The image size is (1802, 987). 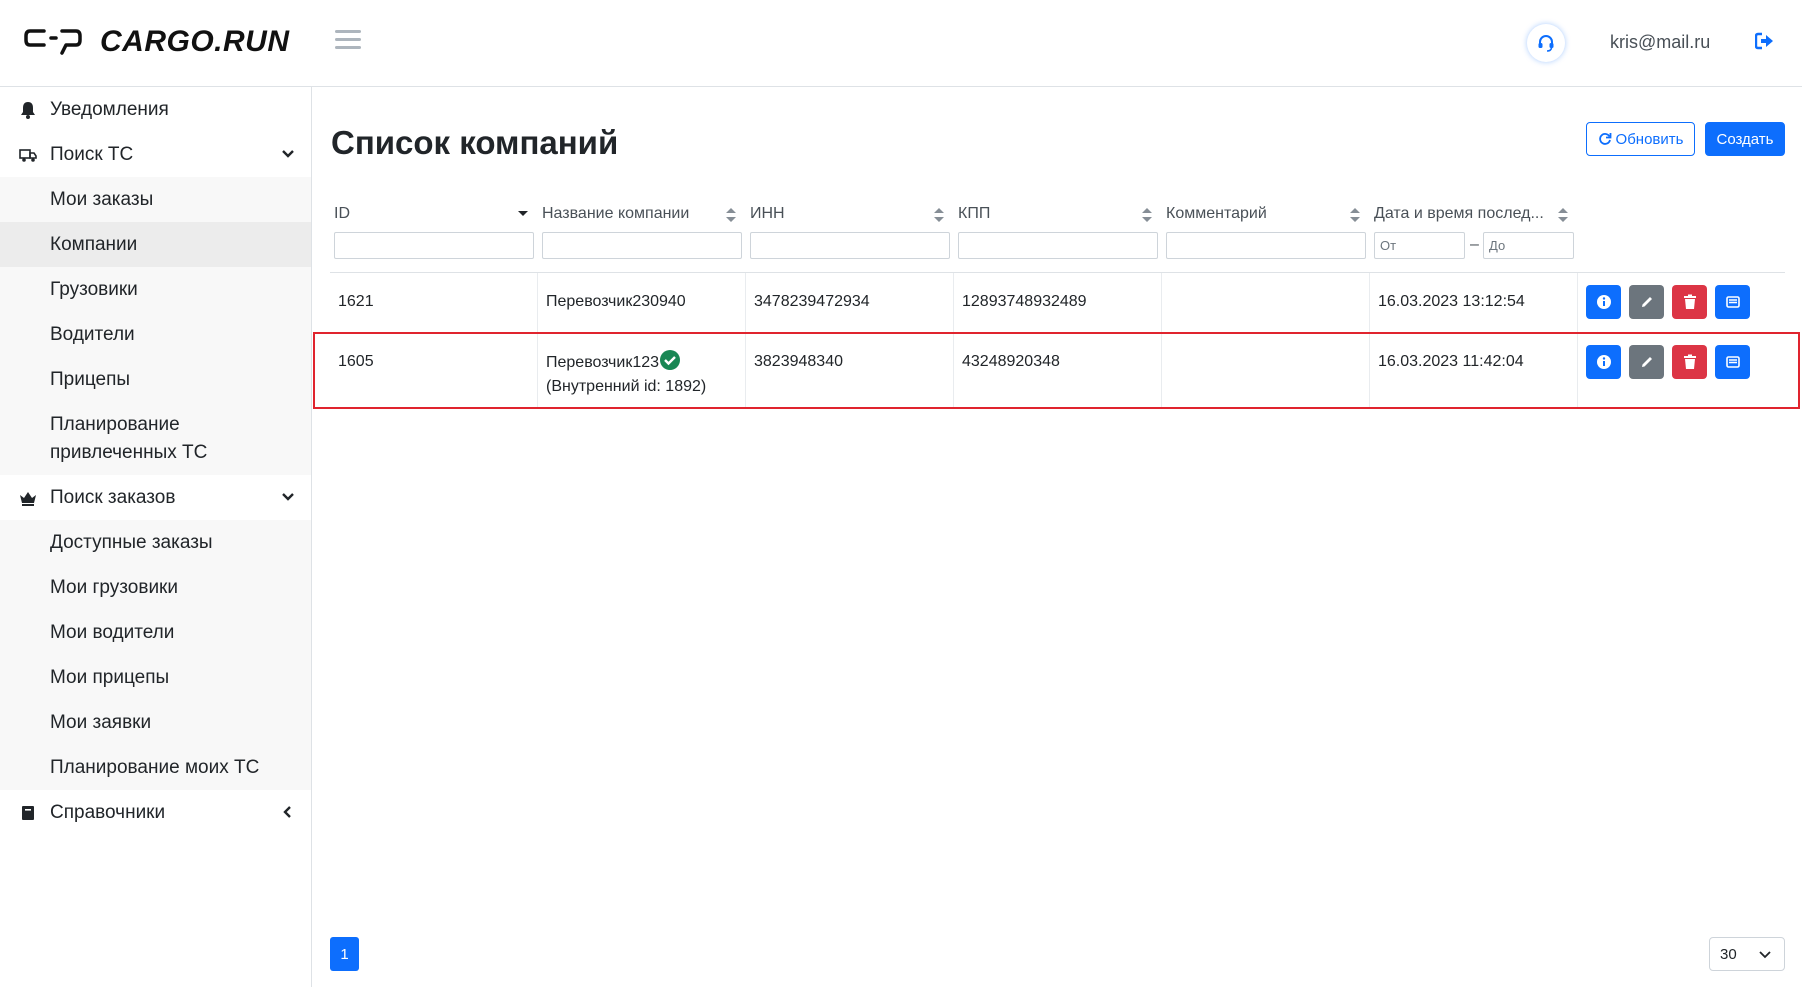 I want to click on envelope-icon, so click(x=1732, y=302).